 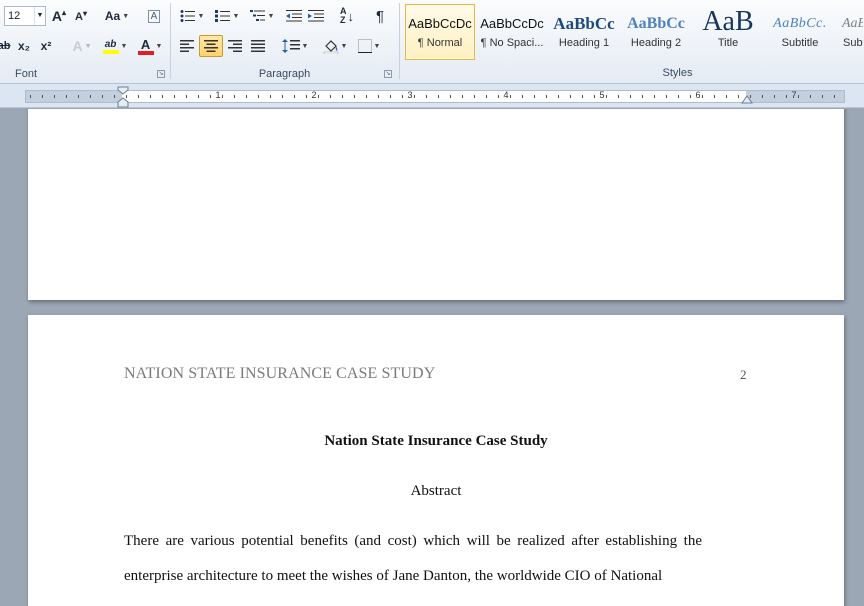 I want to click on align-right-button, so click(x=235, y=46).